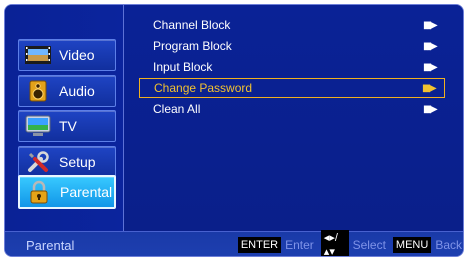 The image size is (468, 262). I want to click on menu-item-label: Change Password, so click(203, 88).